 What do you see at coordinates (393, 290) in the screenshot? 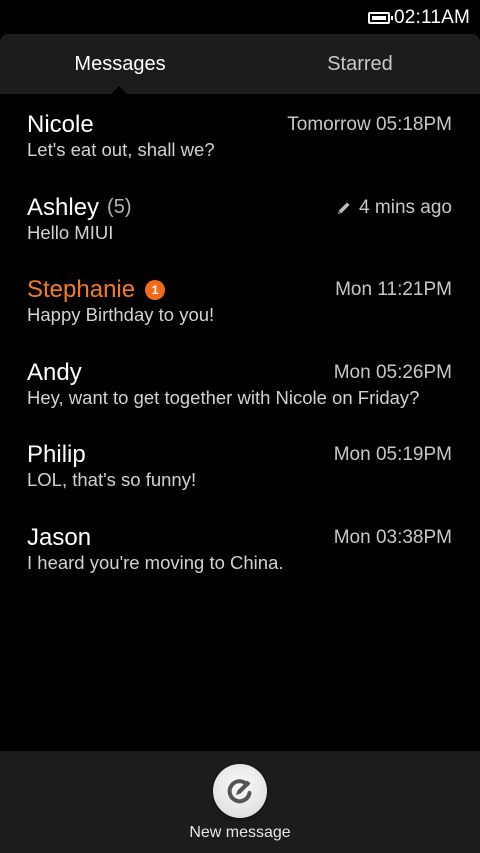
I see `message-timestamp: Mon 11:21PM` at bounding box center [393, 290].